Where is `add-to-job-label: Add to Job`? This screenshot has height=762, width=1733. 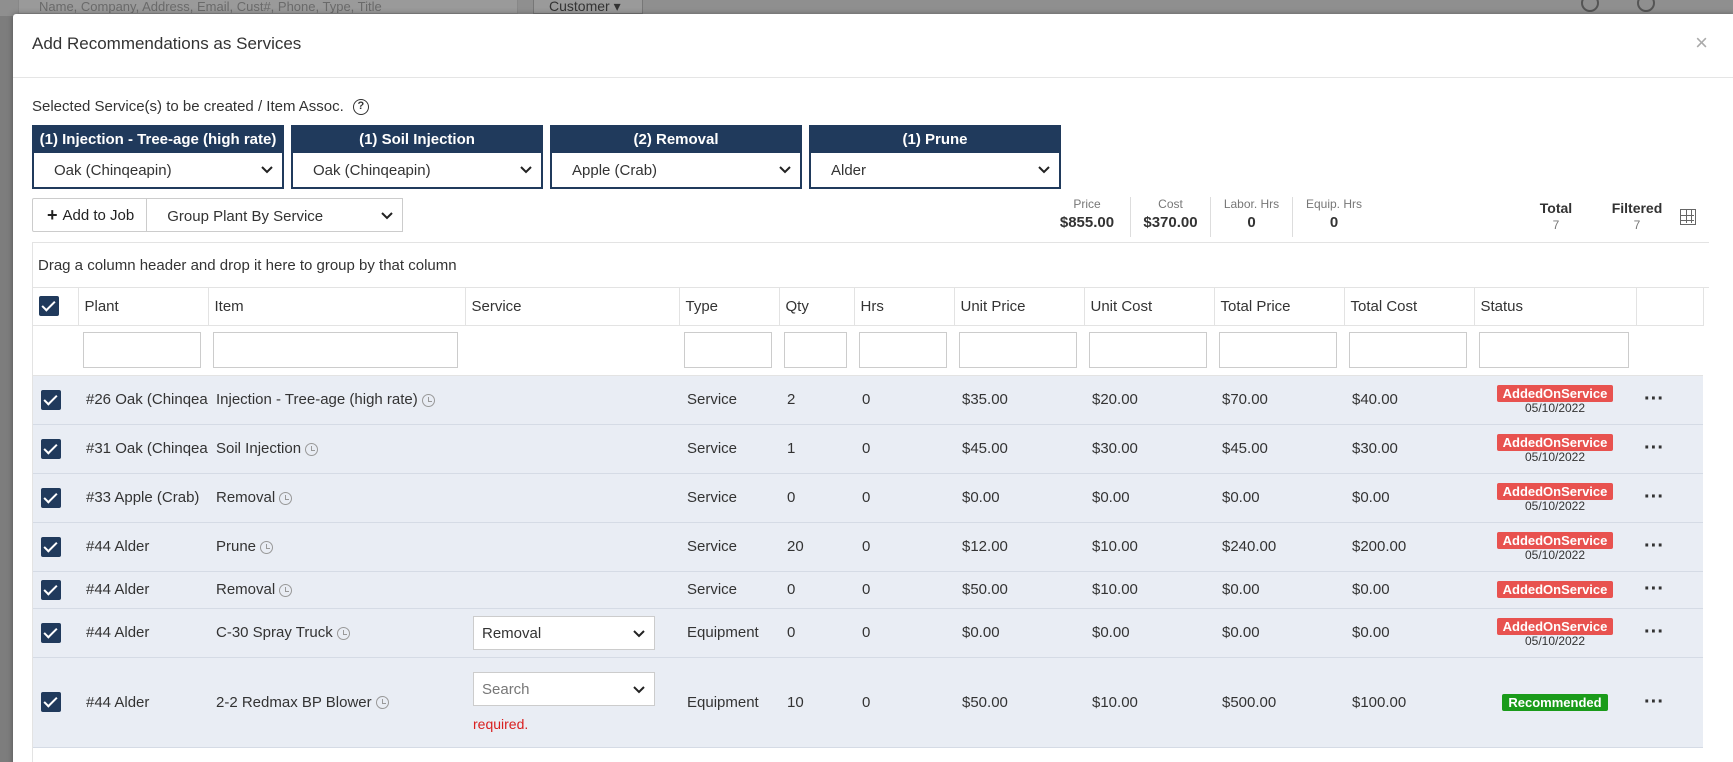 add-to-job-label: Add to Job is located at coordinates (98, 215).